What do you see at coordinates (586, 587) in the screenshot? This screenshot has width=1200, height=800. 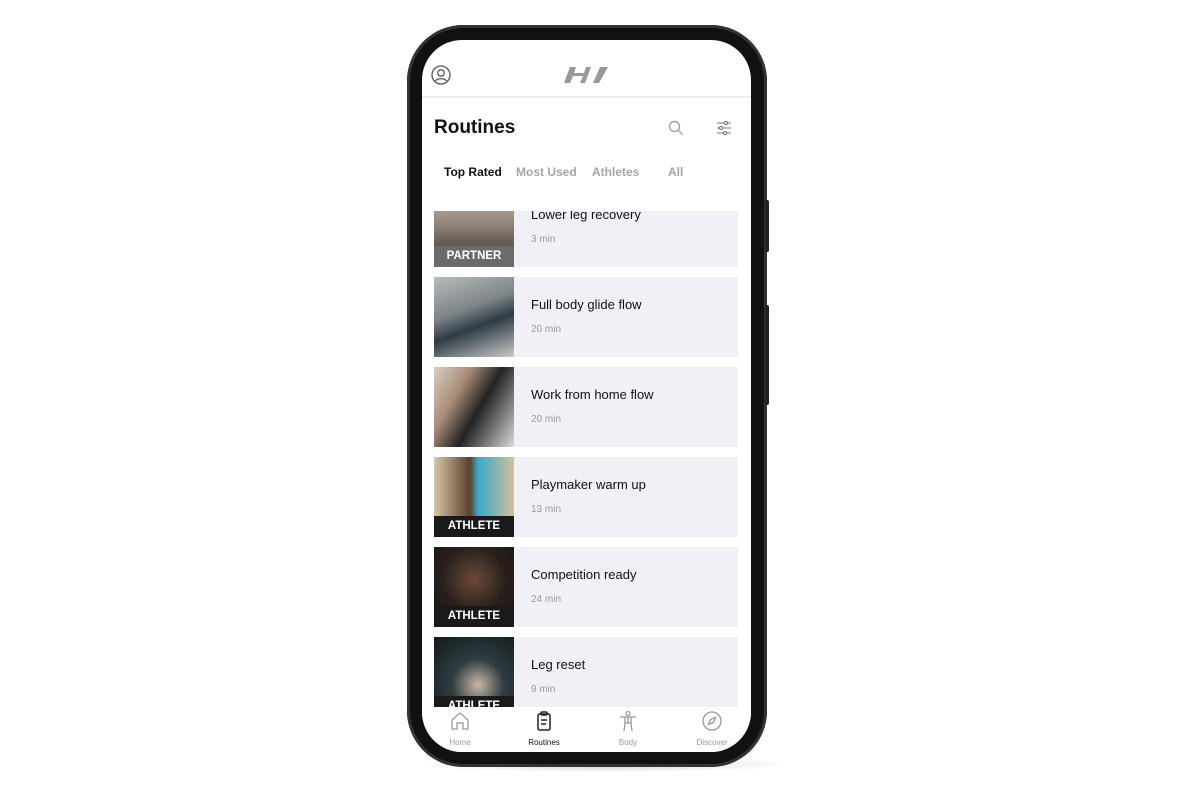 I see `routine-card: ATHLETE Competition ready 24 min` at bounding box center [586, 587].